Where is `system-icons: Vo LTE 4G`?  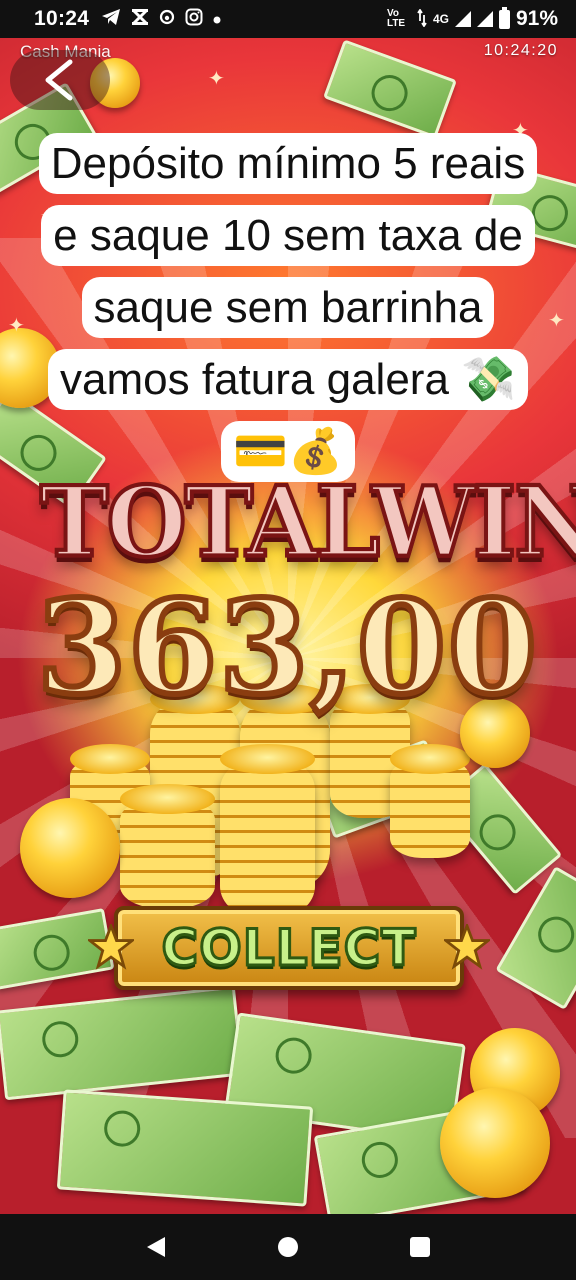
system-icons: Vo LTE 4G is located at coordinates (448, 18).